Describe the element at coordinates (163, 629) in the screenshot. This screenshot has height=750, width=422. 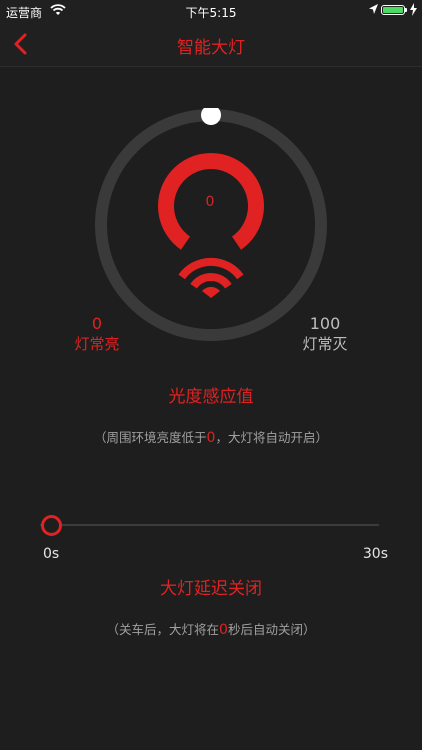
I see `delay-hint-prefix: （关车后，大灯将在` at that location.